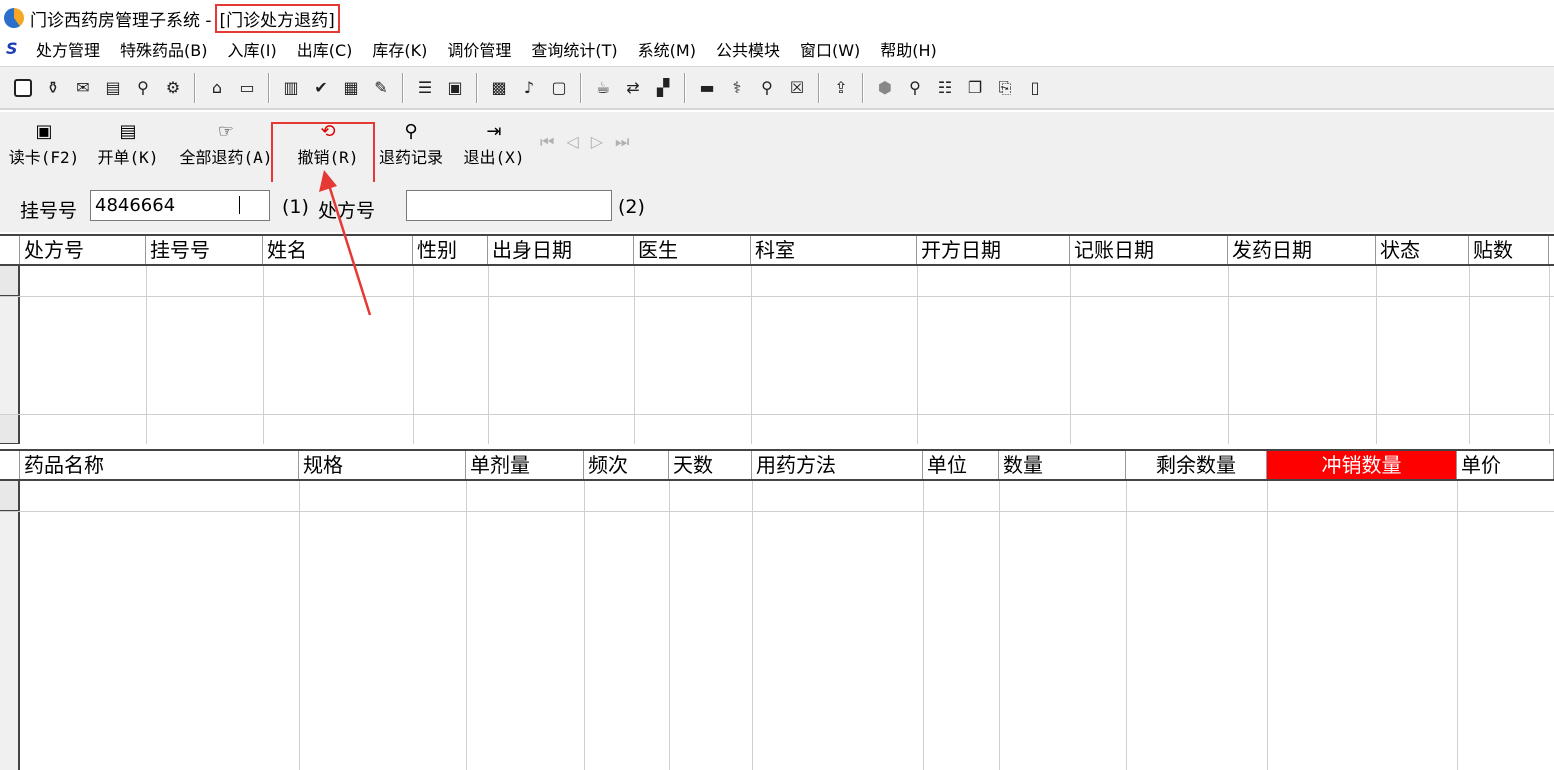 This screenshot has width=1554, height=770. What do you see at coordinates (410, 157) in the screenshot?
I see `return-records-label: 退药记录` at bounding box center [410, 157].